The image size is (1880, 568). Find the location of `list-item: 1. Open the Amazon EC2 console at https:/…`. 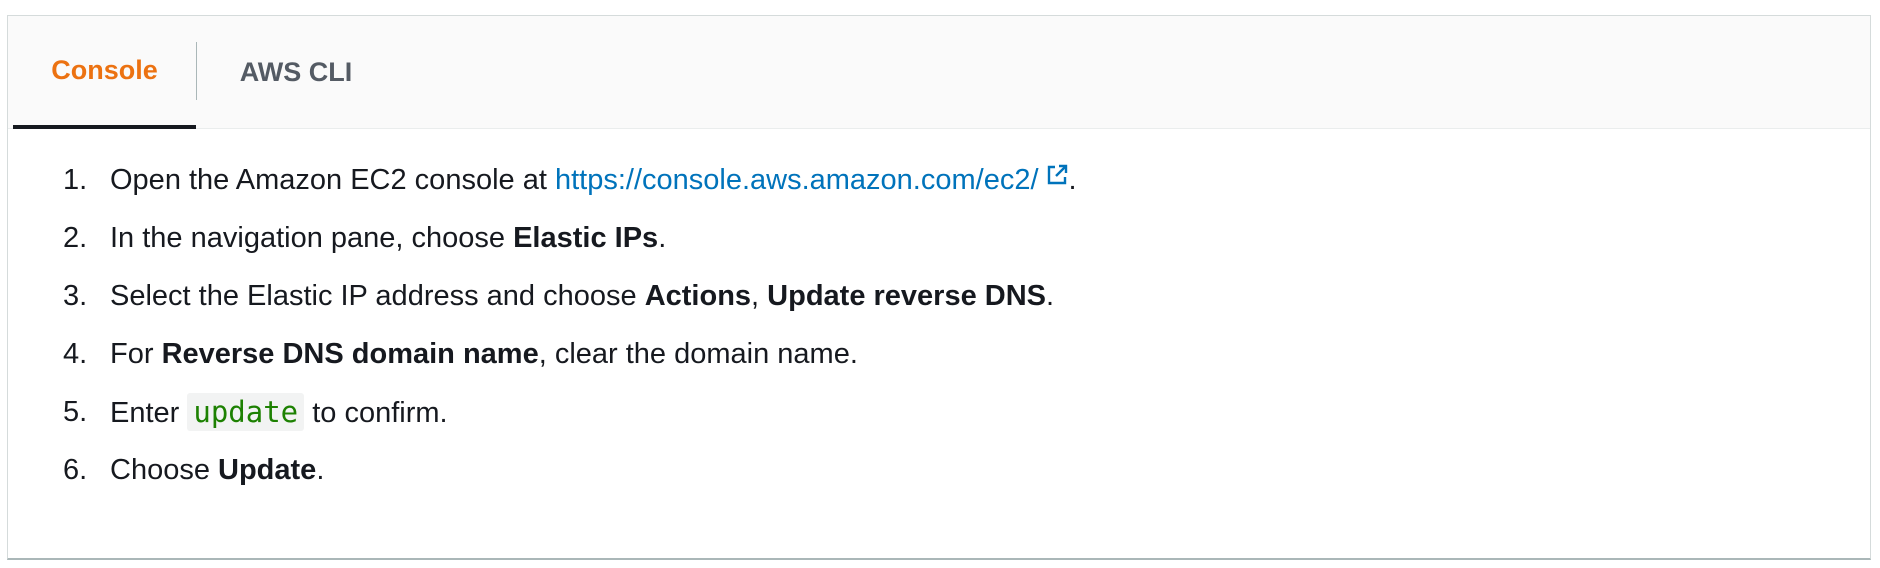

list-item: 1. Open the Amazon EC2 console at https:/… is located at coordinates (570, 180).